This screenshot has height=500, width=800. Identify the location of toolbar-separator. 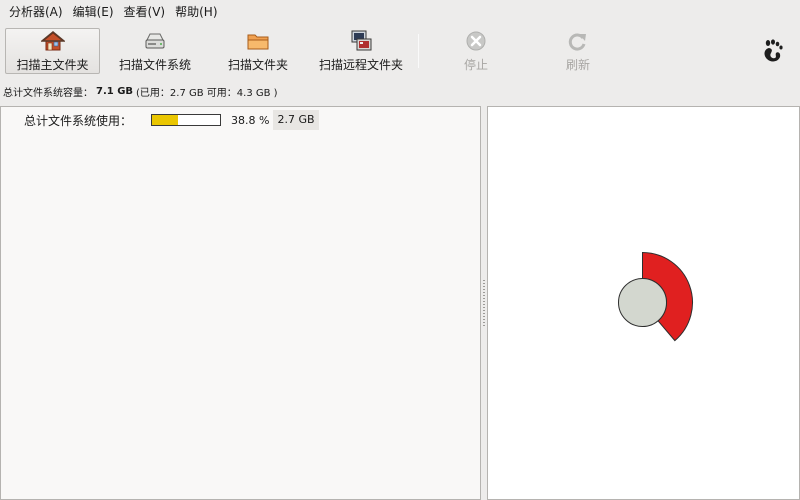
(418, 51).